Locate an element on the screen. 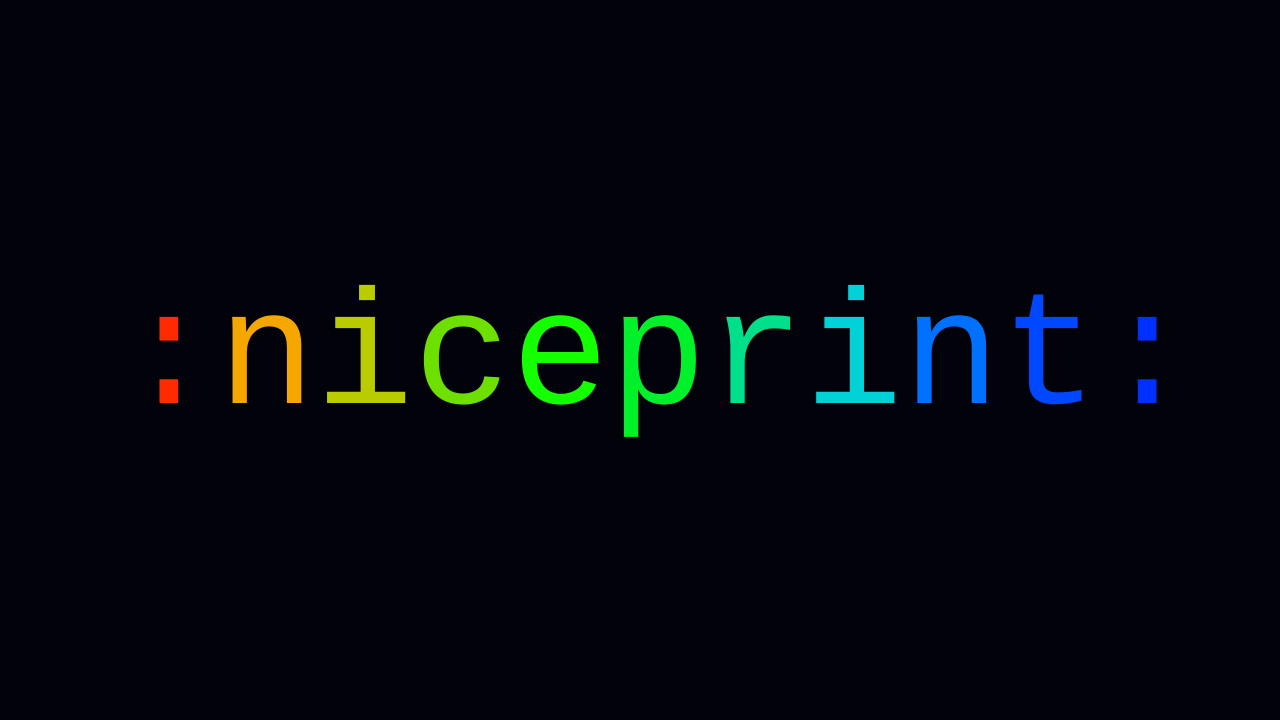  logo-letter: r is located at coordinates (755, 359).